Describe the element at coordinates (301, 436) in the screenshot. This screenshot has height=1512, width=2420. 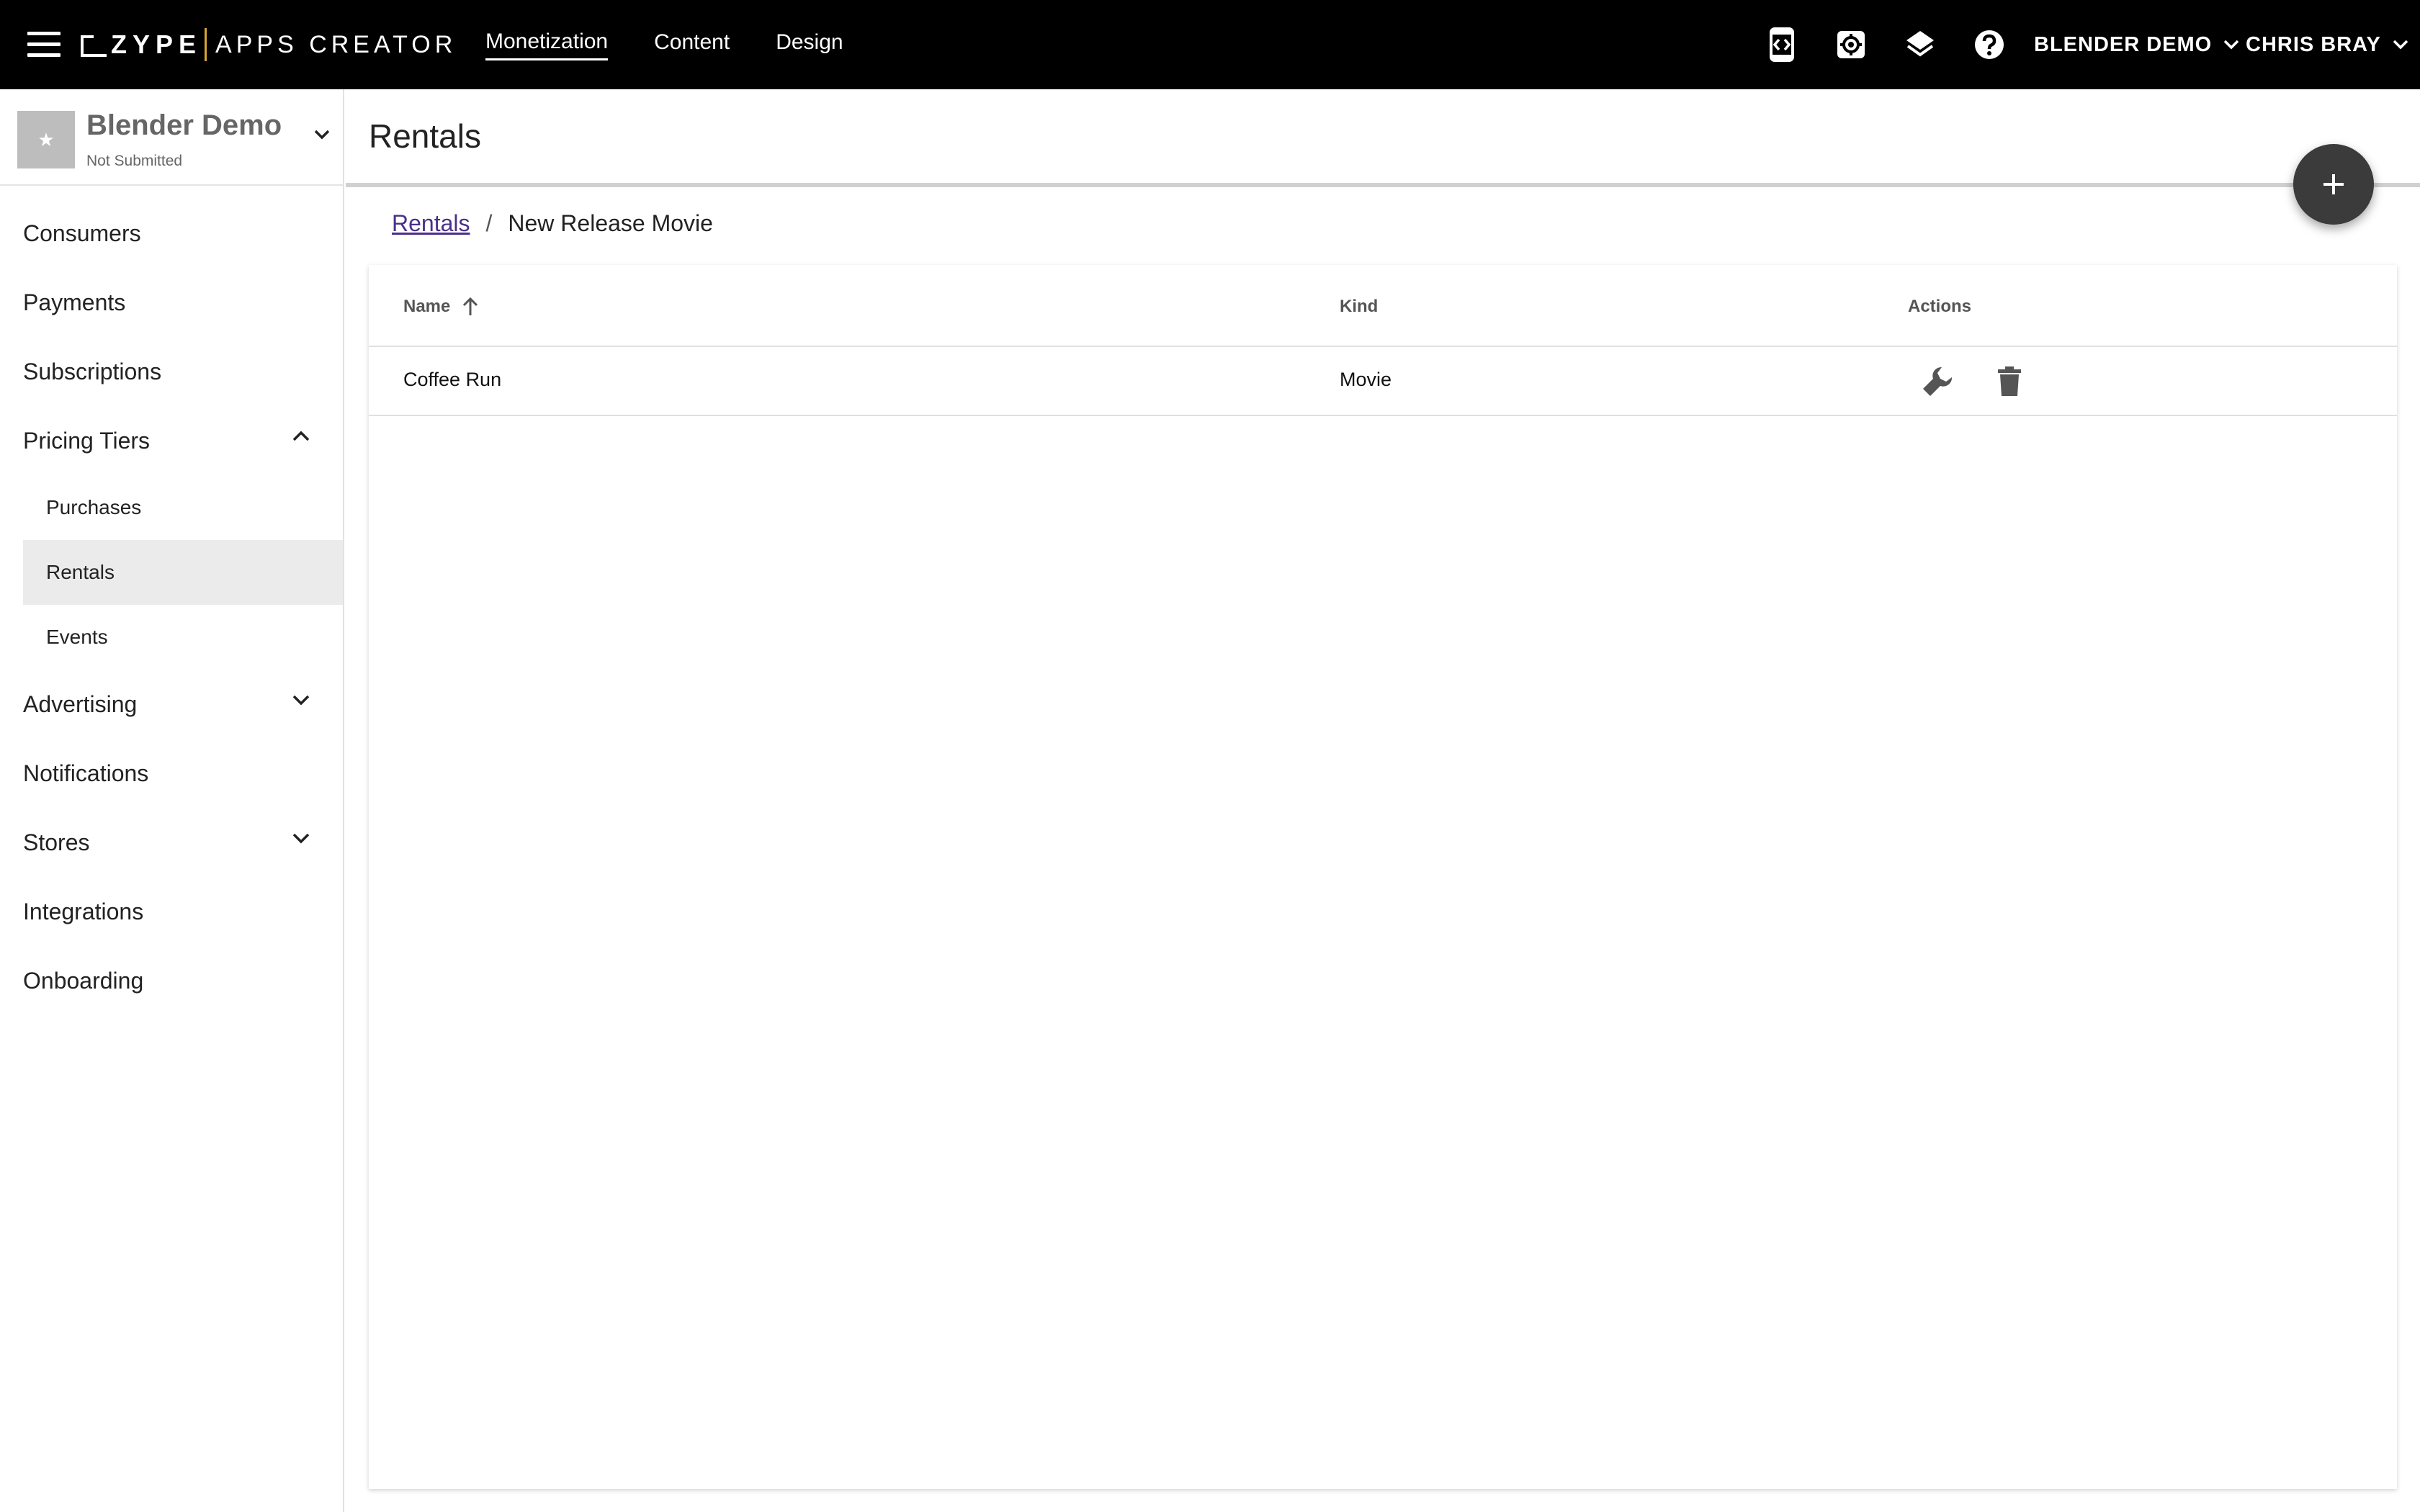
I see `chevron-up-icon` at that location.